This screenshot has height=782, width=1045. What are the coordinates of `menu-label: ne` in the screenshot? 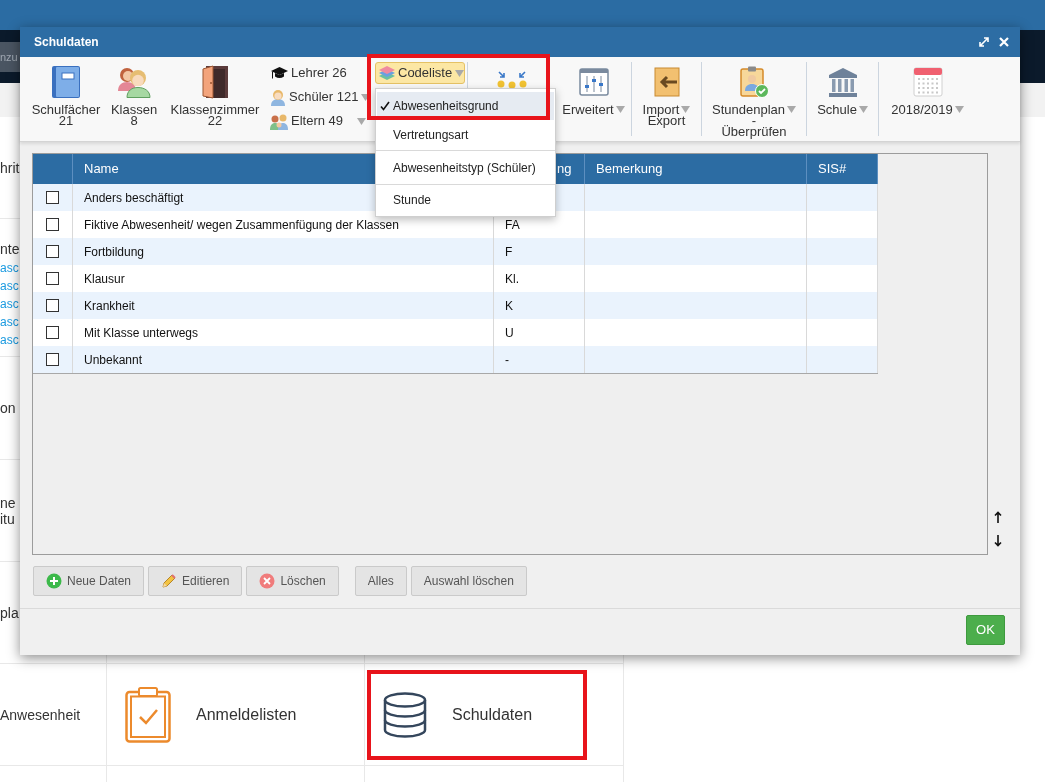 It's located at (8, 502).